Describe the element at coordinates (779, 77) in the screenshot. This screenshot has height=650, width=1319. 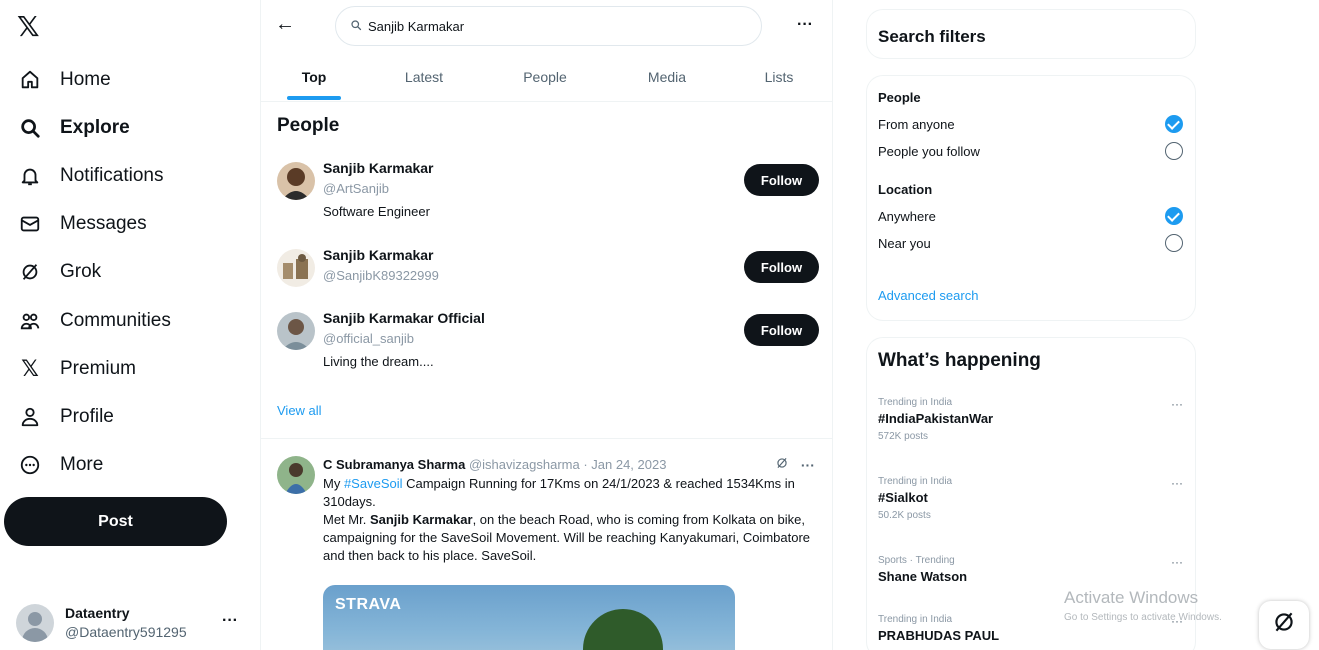
I see `tab-lists: Lists` at that location.